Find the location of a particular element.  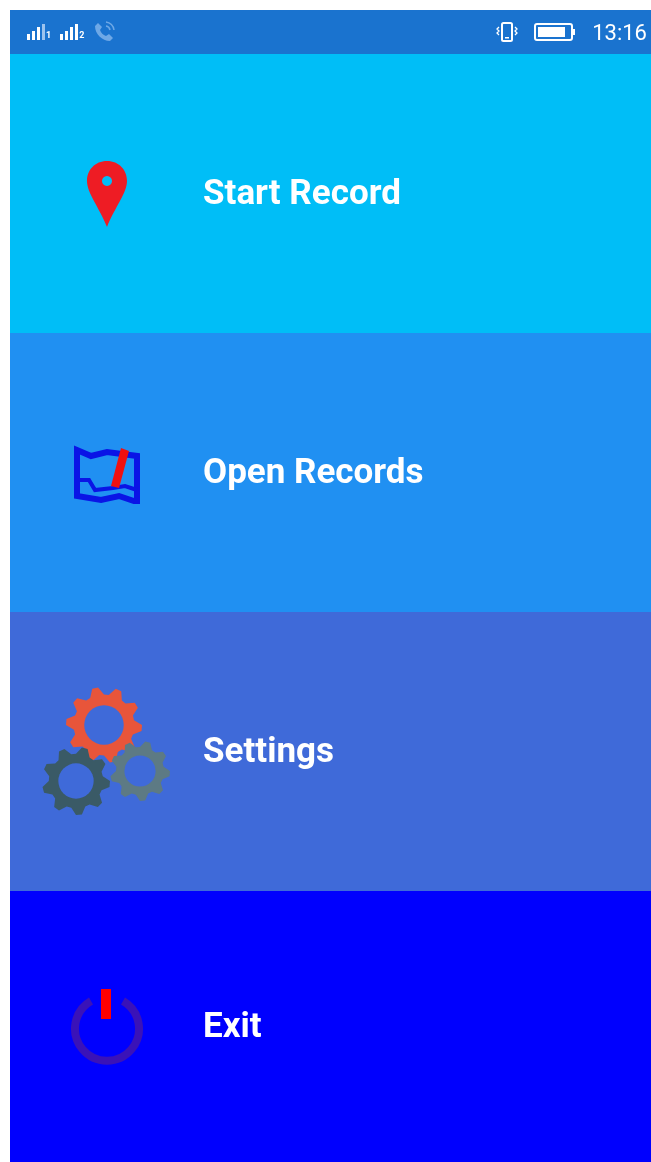

menu-label: Open Records is located at coordinates (313, 472).